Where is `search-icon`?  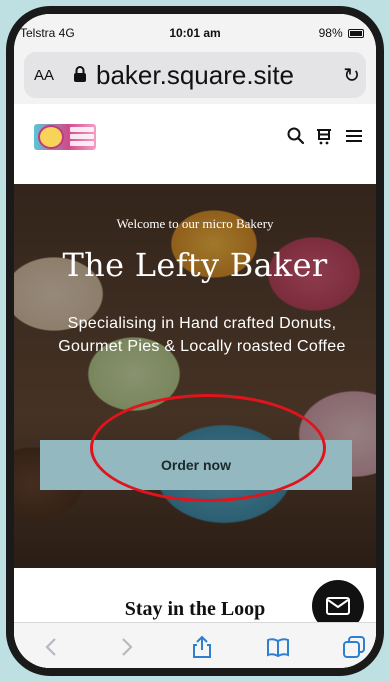 search-icon is located at coordinates (296, 136).